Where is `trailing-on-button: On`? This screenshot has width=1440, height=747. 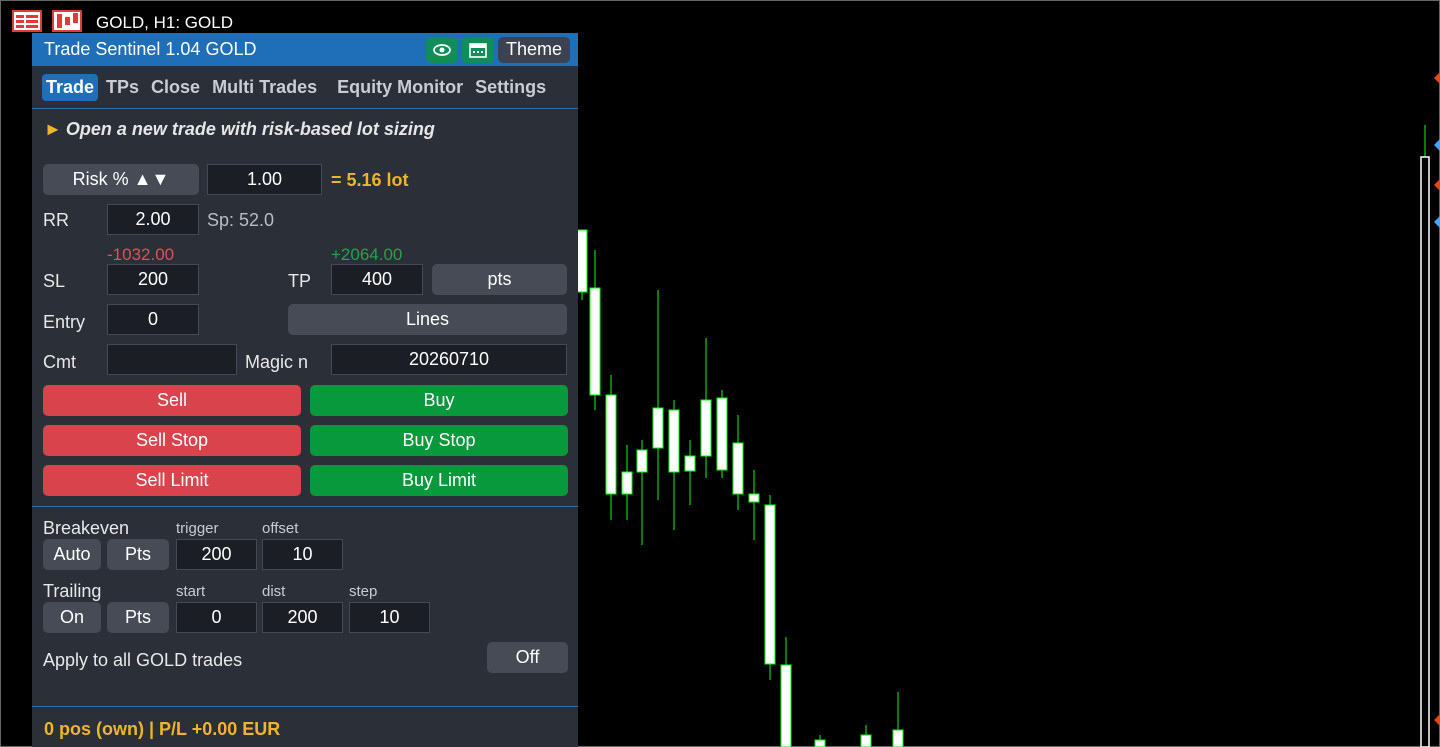 trailing-on-button: On is located at coordinates (72, 617).